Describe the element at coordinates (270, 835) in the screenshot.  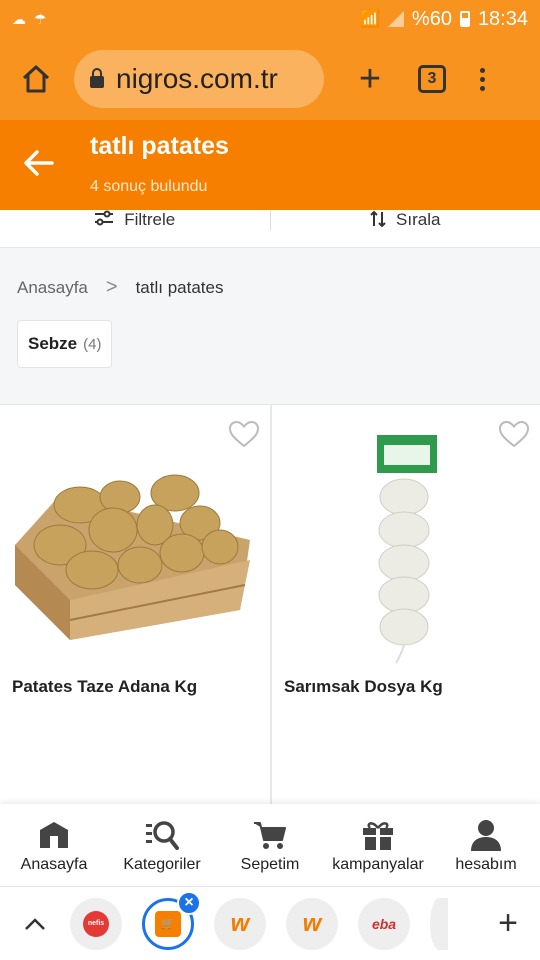
I see `cart-icon` at that location.